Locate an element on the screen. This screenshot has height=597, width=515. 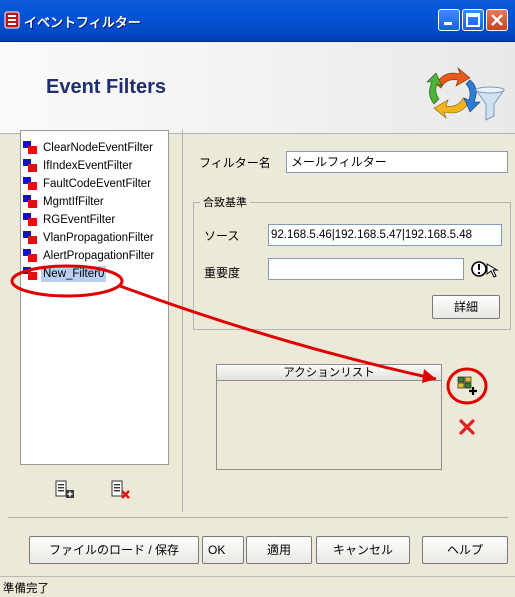
filter-item-label: ClearNodeEventFilter is located at coordinates (98, 148).